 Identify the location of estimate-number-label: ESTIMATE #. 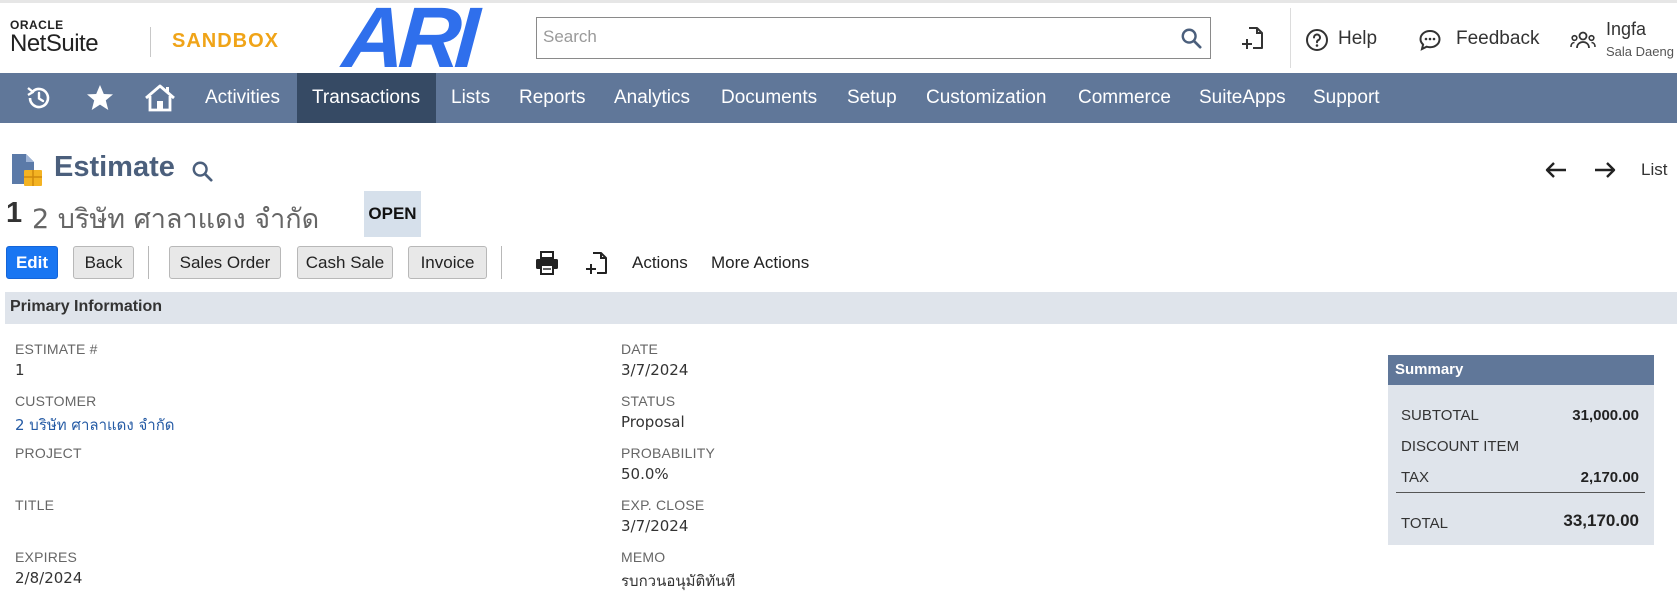
(56, 349).